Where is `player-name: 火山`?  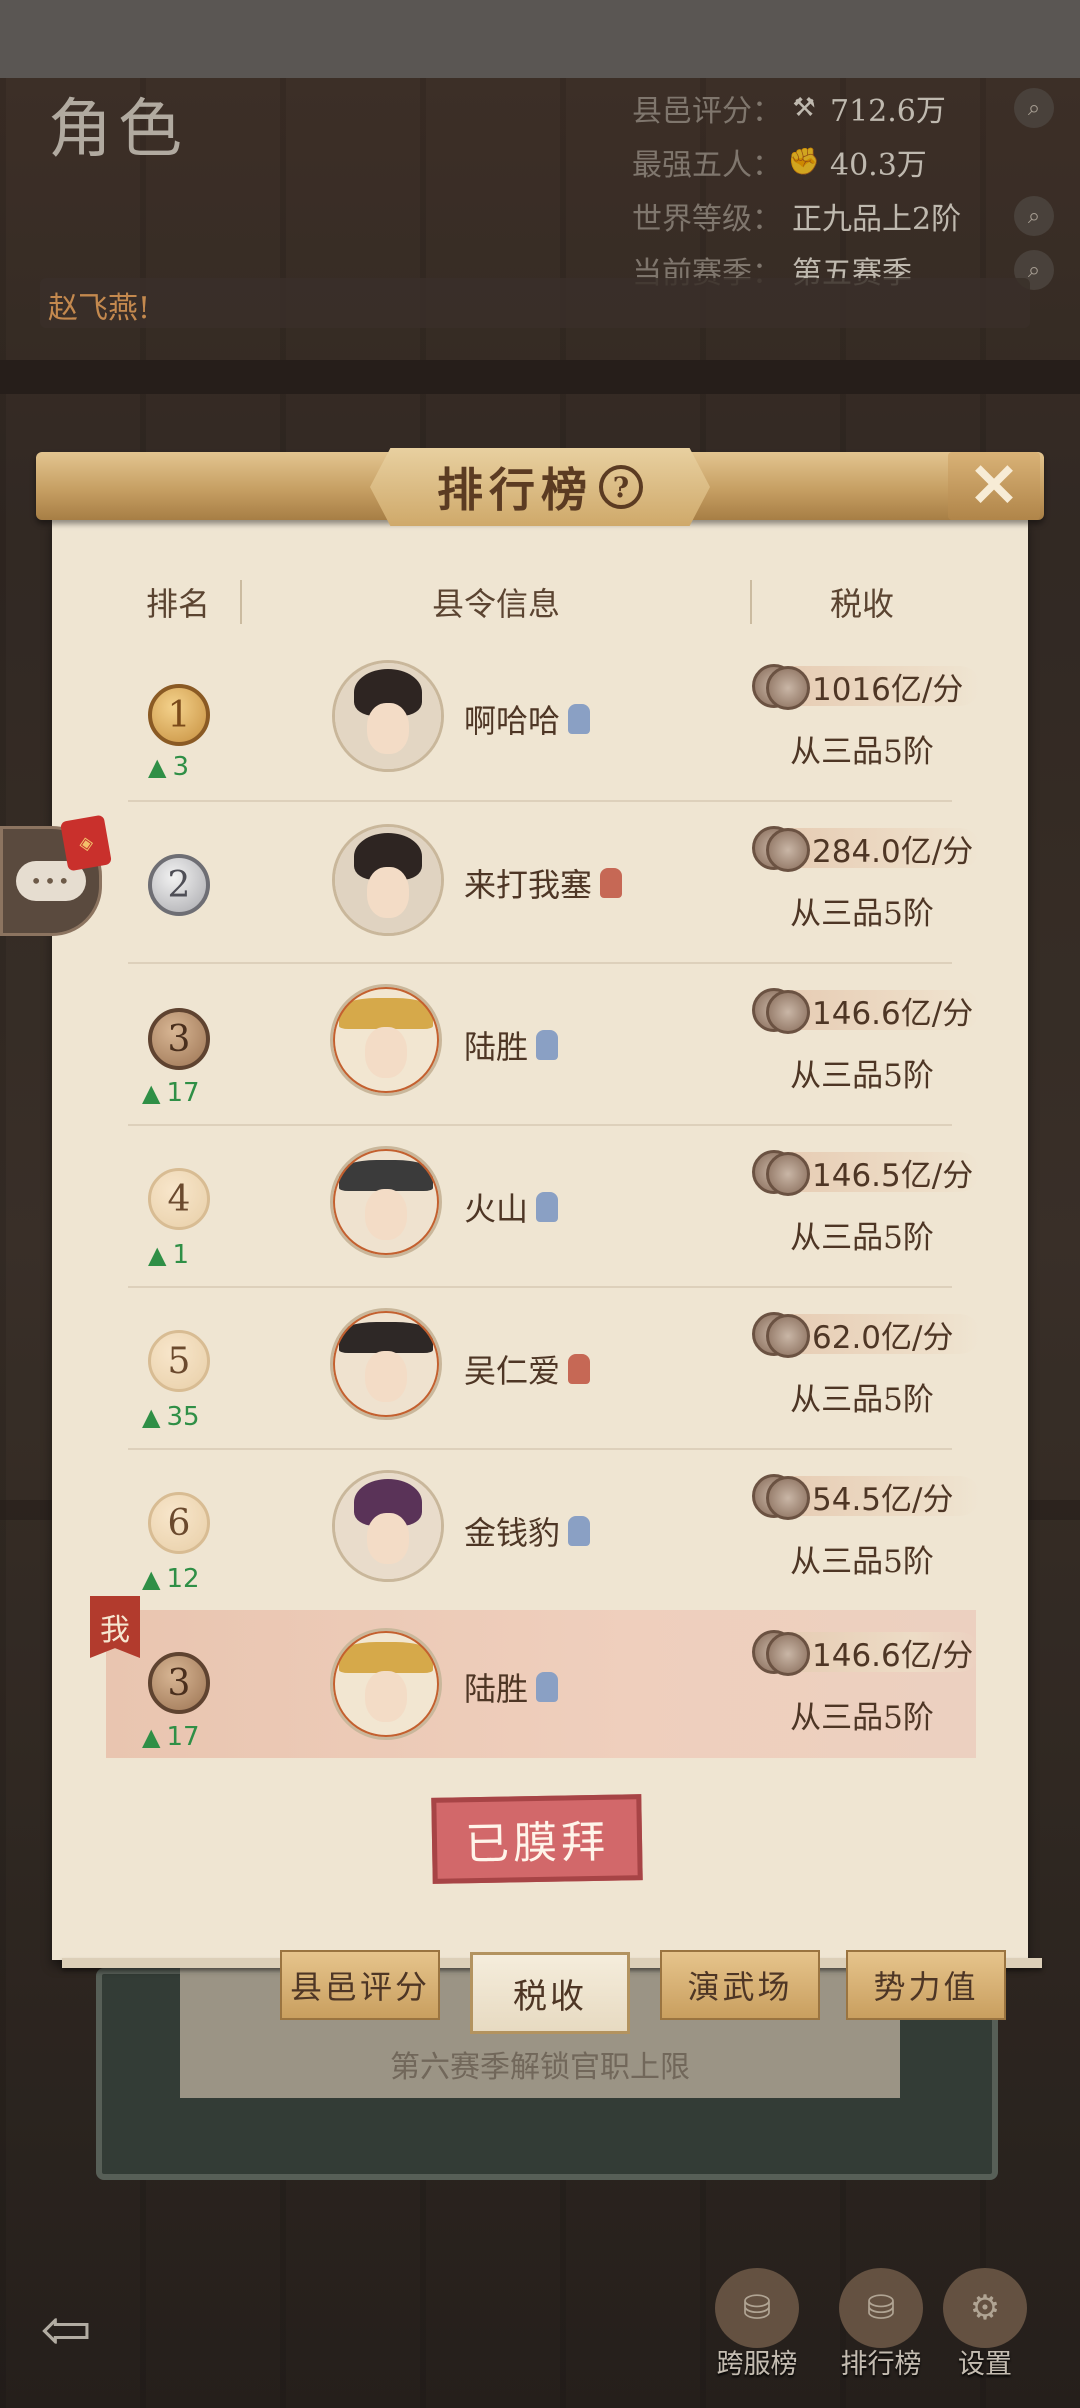 player-name: 火山 is located at coordinates (511, 1207).